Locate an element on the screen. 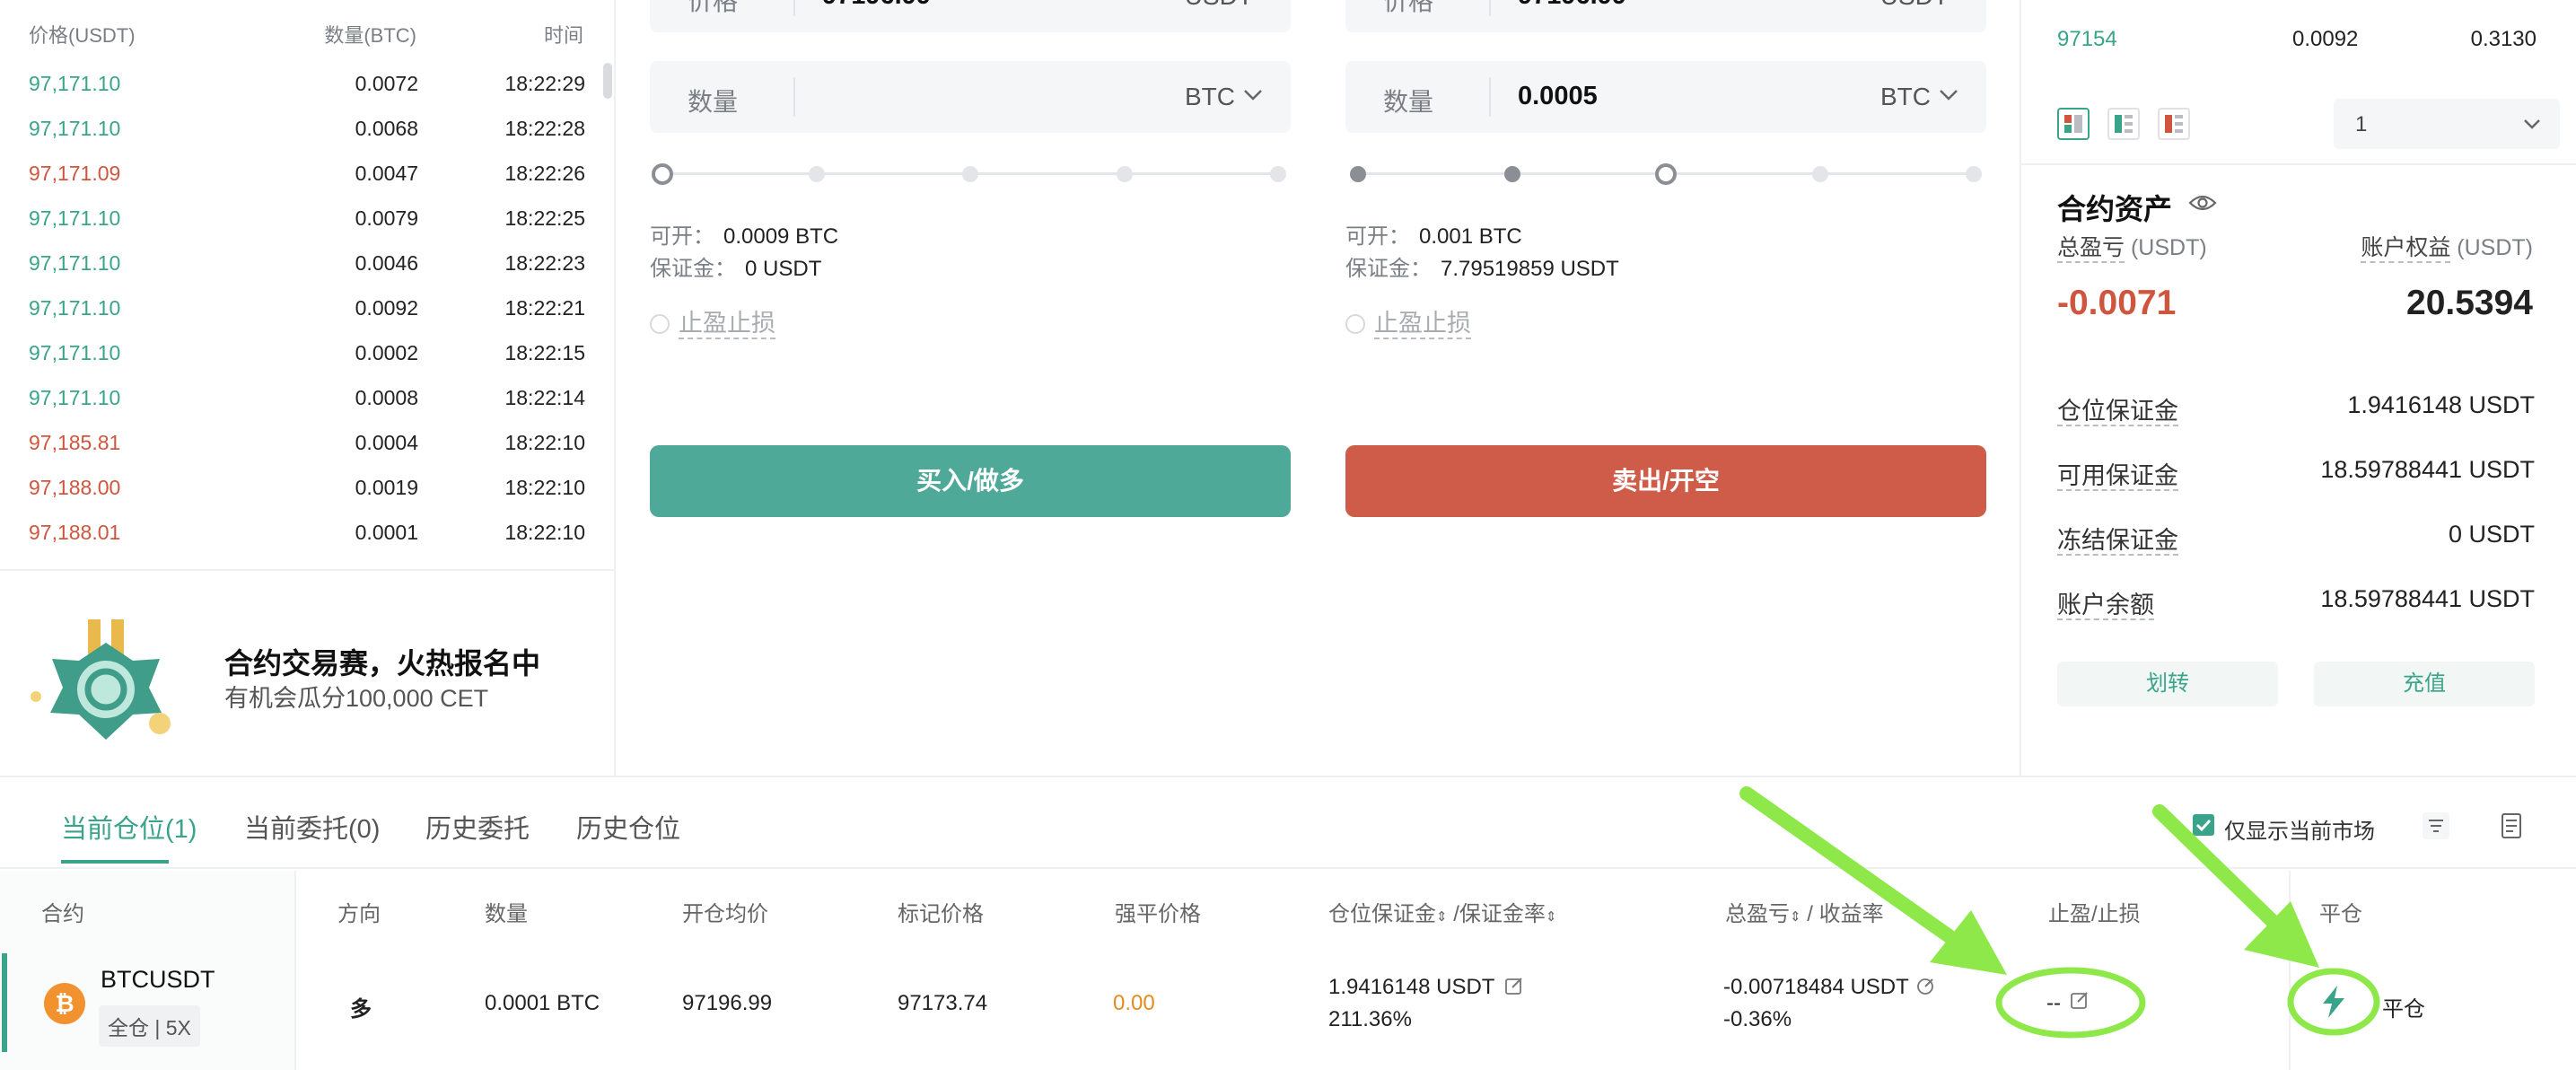 The image size is (2576, 1070). trade-row: 97,188.00 0.0019 18:22:10 is located at coordinates (308, 488).